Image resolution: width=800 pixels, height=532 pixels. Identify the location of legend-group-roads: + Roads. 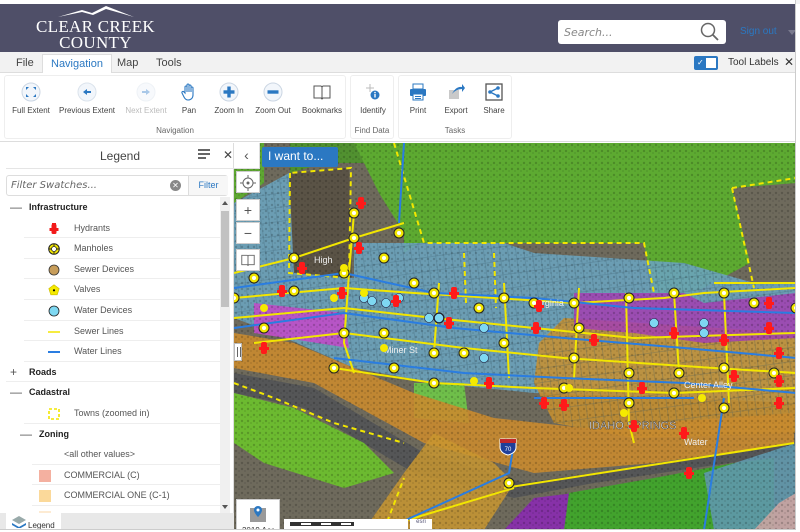
(113, 372).